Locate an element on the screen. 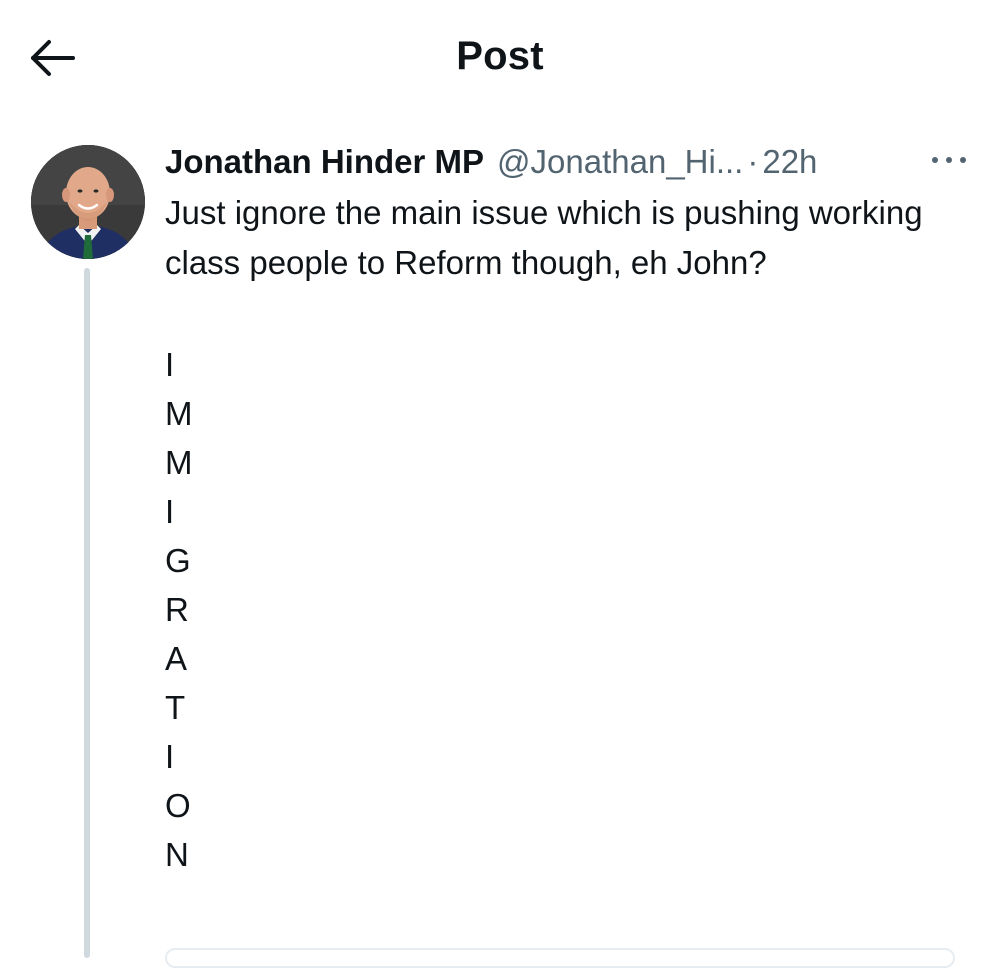 The height and width of the screenshot is (968, 1000). profile-photo is located at coordinates (88, 202).